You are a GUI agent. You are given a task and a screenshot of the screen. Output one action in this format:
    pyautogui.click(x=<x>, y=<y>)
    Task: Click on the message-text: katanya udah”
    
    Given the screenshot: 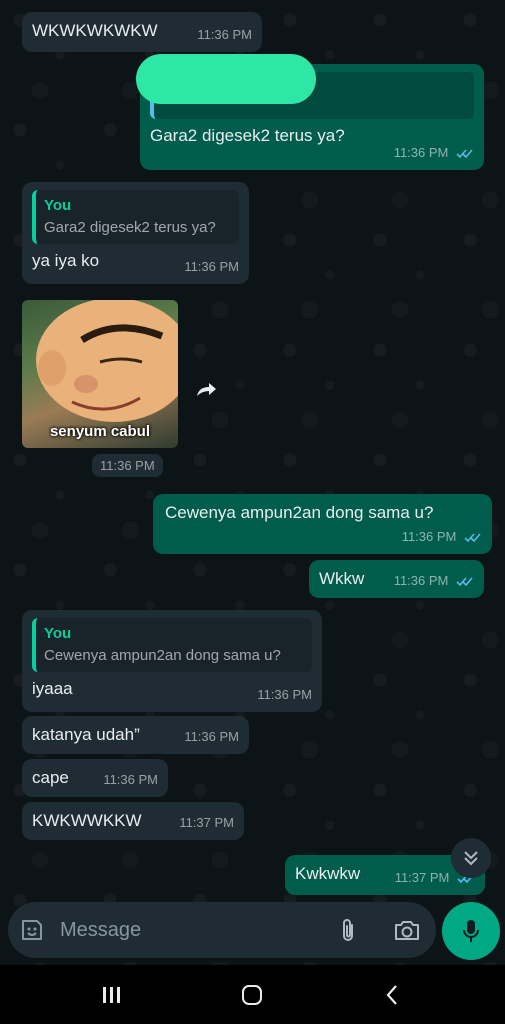 What is the action you would take?
    pyautogui.click(x=86, y=734)
    